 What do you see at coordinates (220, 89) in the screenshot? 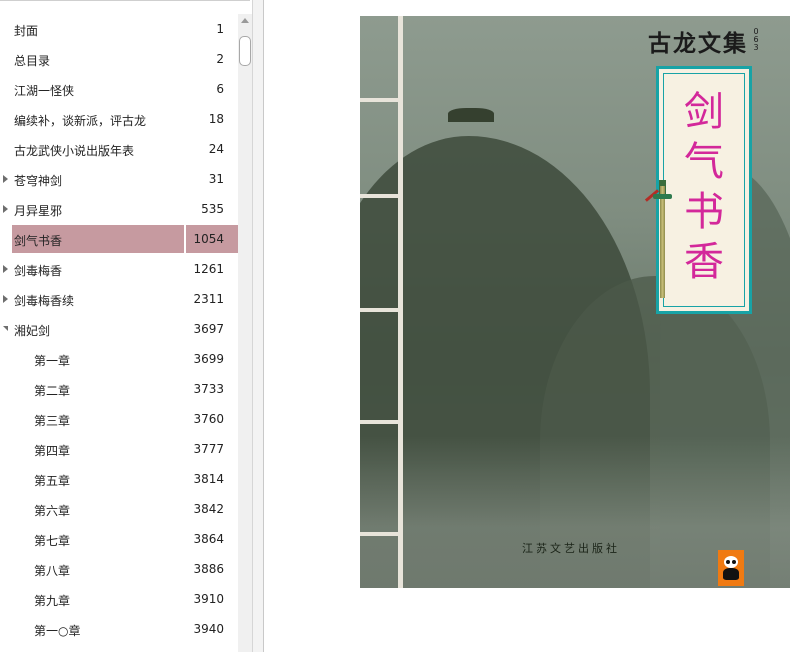
I see `toc-item-page: 6` at bounding box center [220, 89].